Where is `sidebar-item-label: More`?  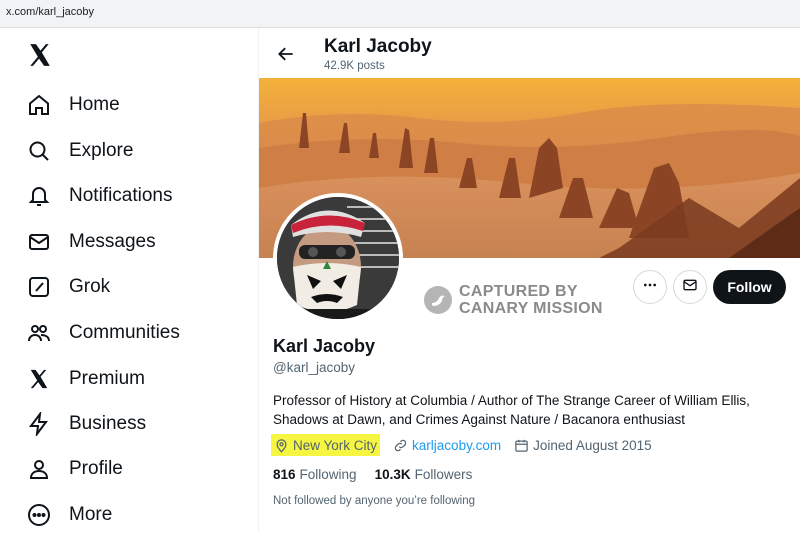 sidebar-item-label: More is located at coordinates (91, 514).